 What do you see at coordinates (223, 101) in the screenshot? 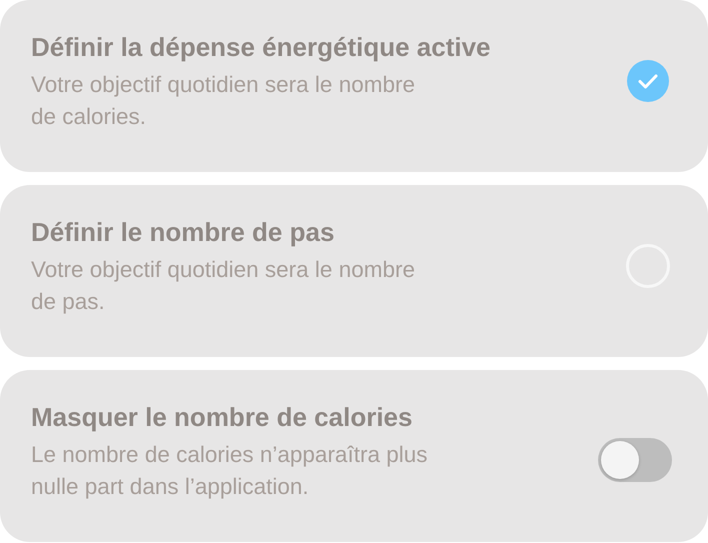
I see `option-description: Votre objectif quotidien sera le nombre de calories.` at bounding box center [223, 101].